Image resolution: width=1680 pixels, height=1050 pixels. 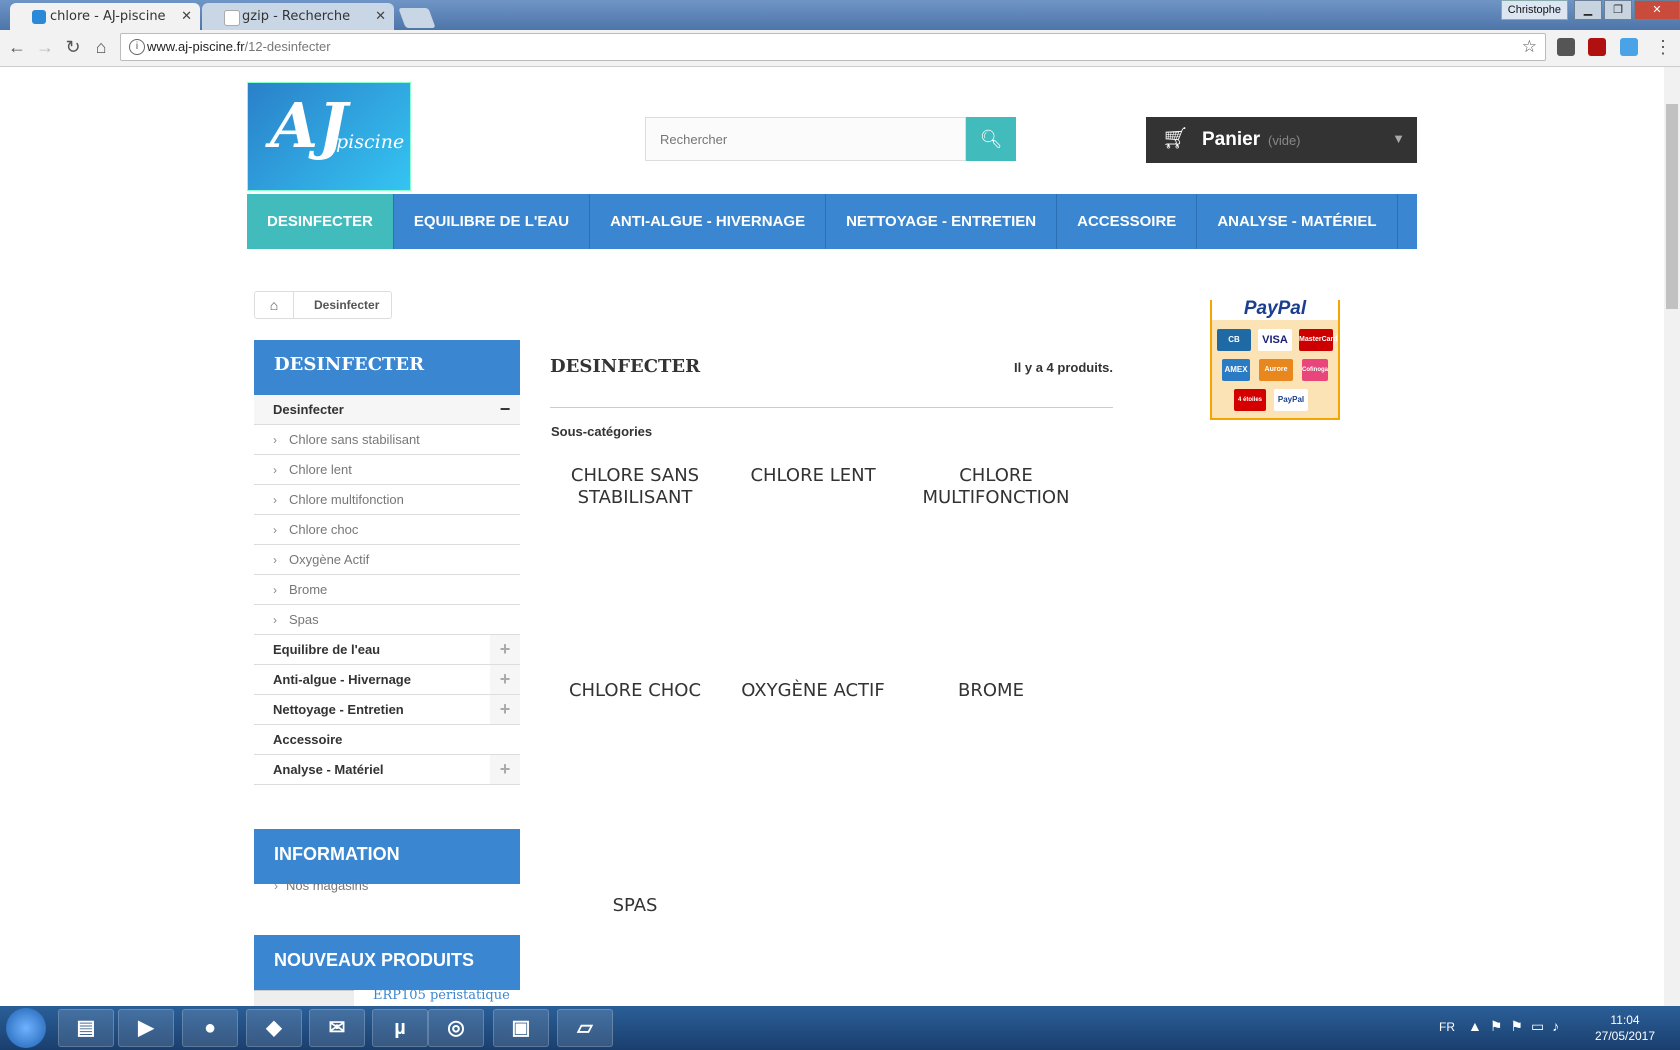 I want to click on back-arrow-icon: ←, so click(x=17, y=47).